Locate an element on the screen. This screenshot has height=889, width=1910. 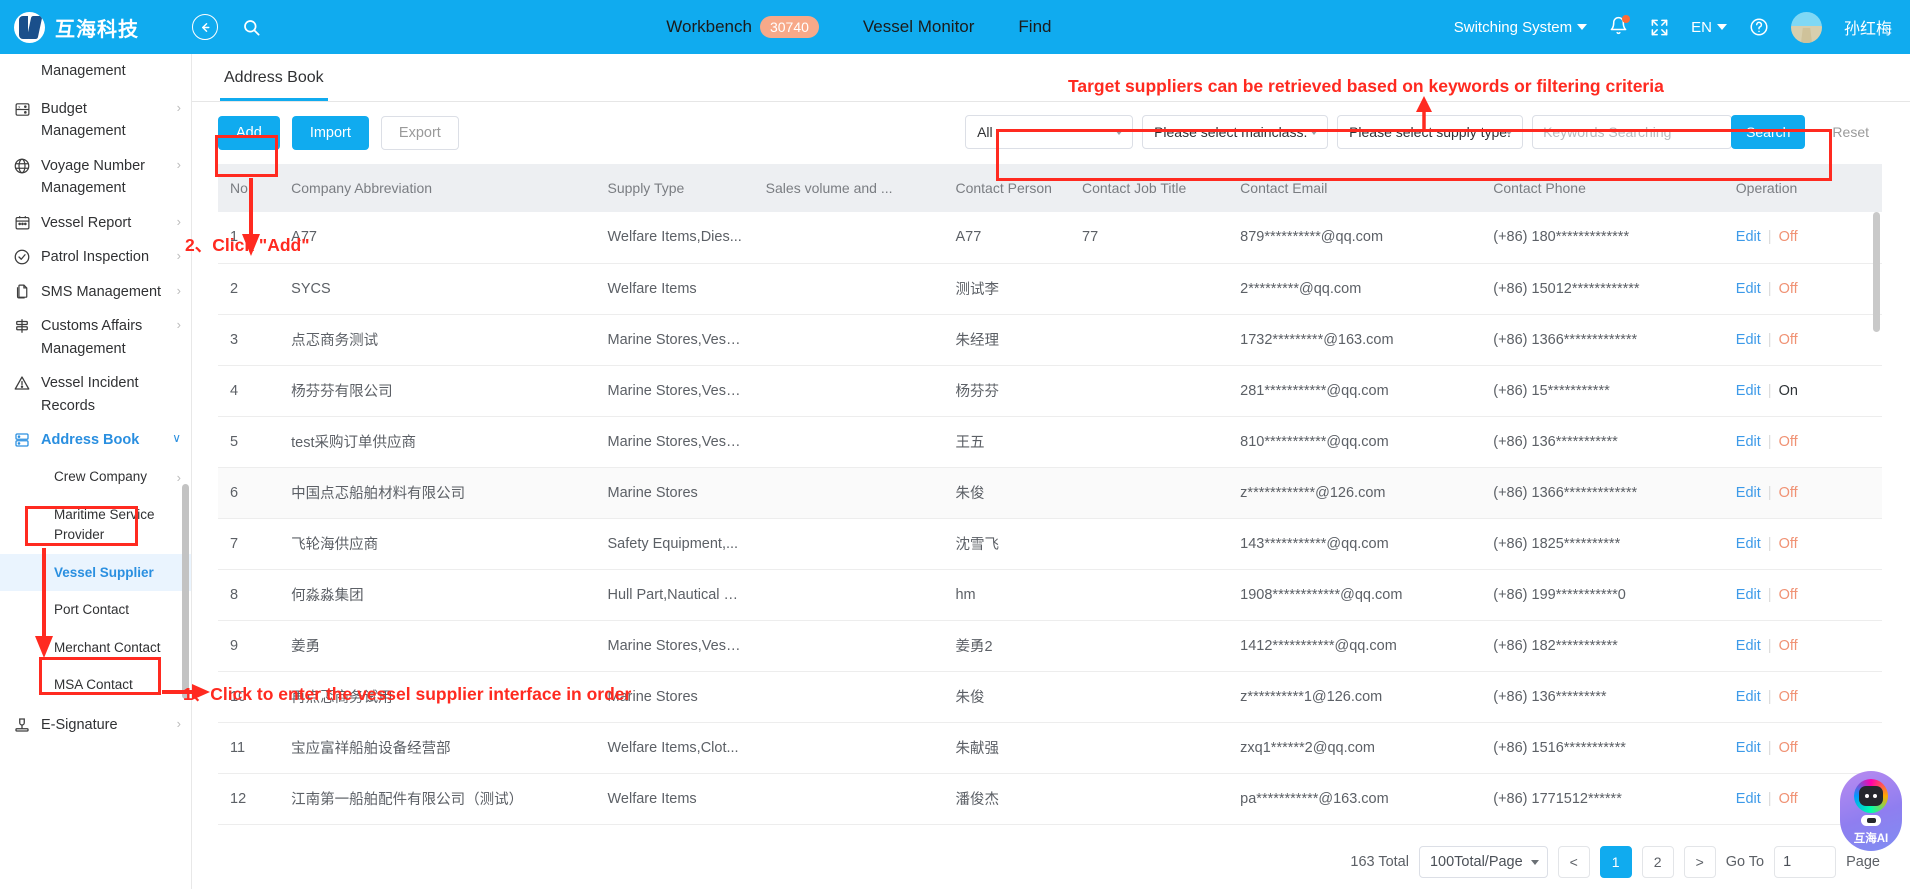
customs-icon is located at coordinates (22, 326).